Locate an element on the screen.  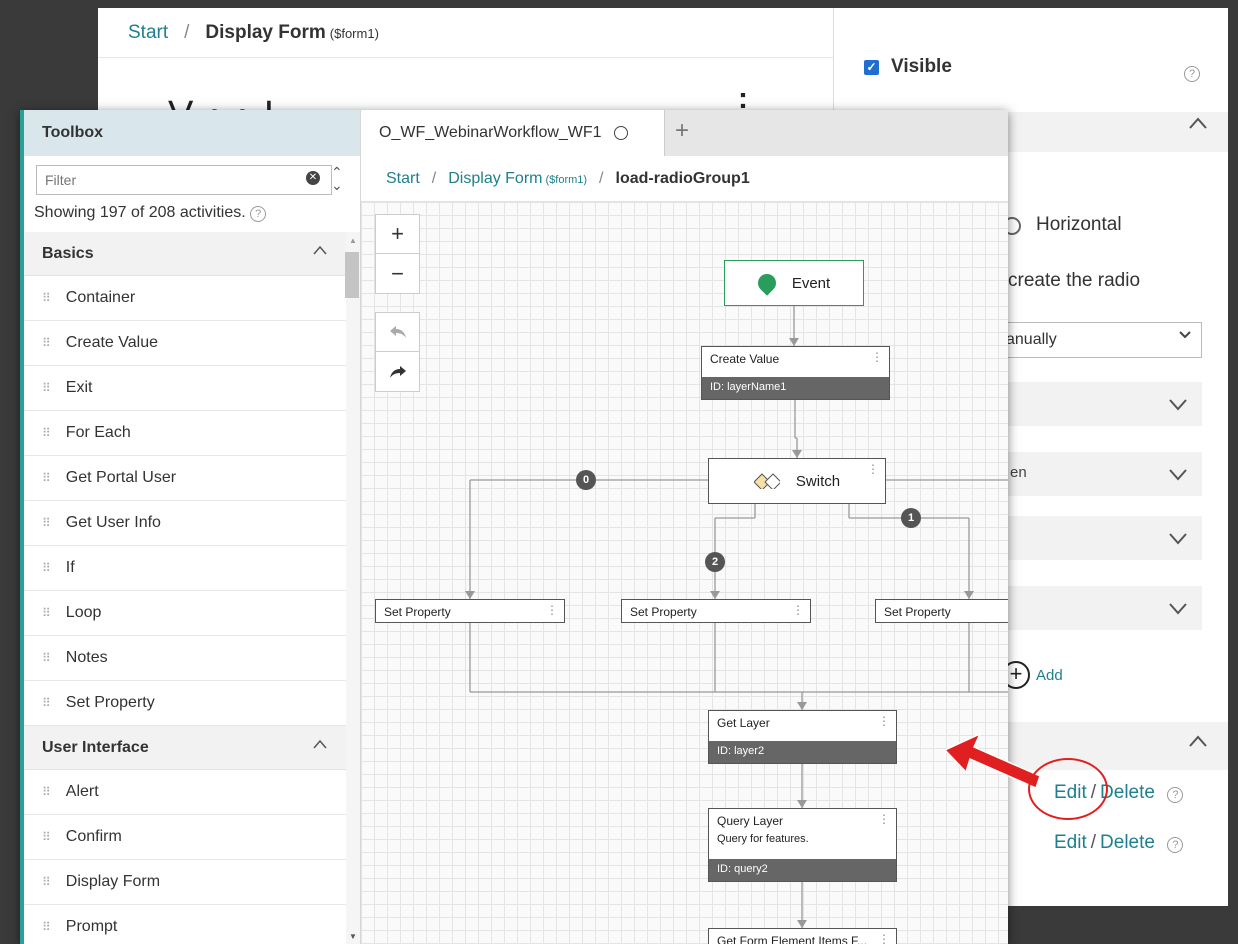
visible-checkbox-row: ✓ Visible is located at coordinates (908, 67).